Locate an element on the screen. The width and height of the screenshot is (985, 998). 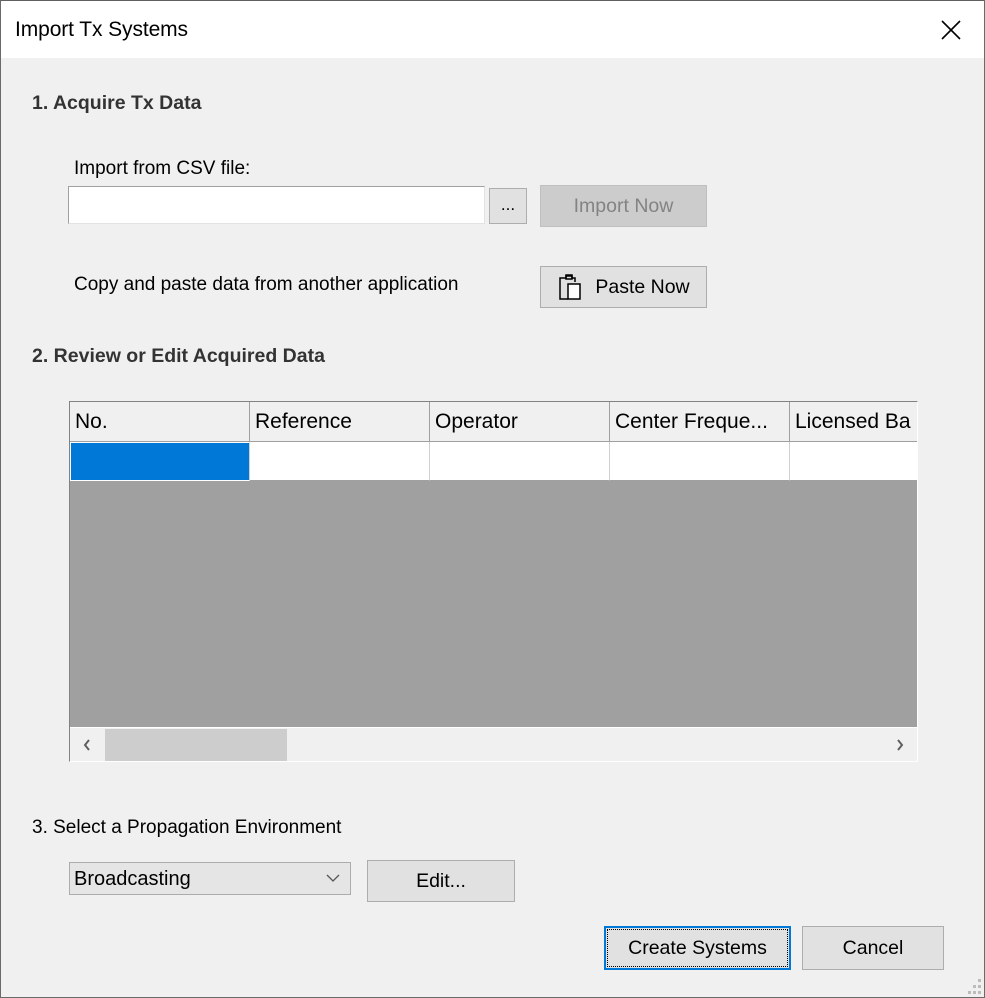
table-cell-reference is located at coordinates (340, 461).